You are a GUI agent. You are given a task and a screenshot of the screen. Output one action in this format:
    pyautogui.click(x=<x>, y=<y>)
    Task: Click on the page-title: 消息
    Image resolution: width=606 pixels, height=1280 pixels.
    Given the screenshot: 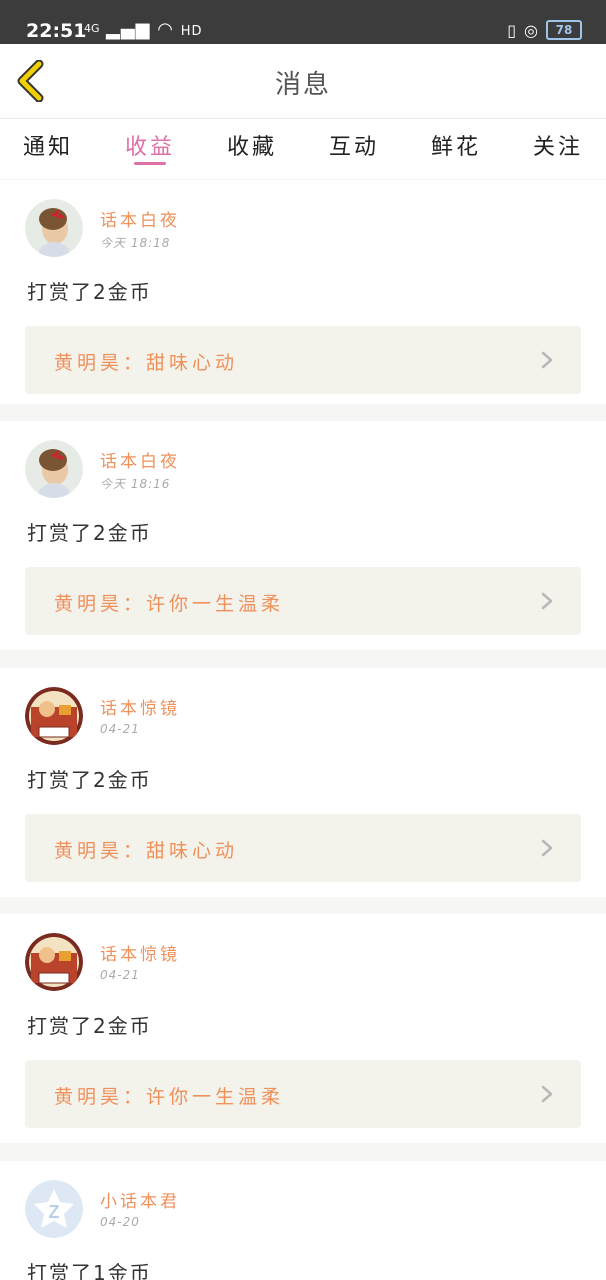 What is the action you would take?
    pyautogui.click(x=302, y=85)
    